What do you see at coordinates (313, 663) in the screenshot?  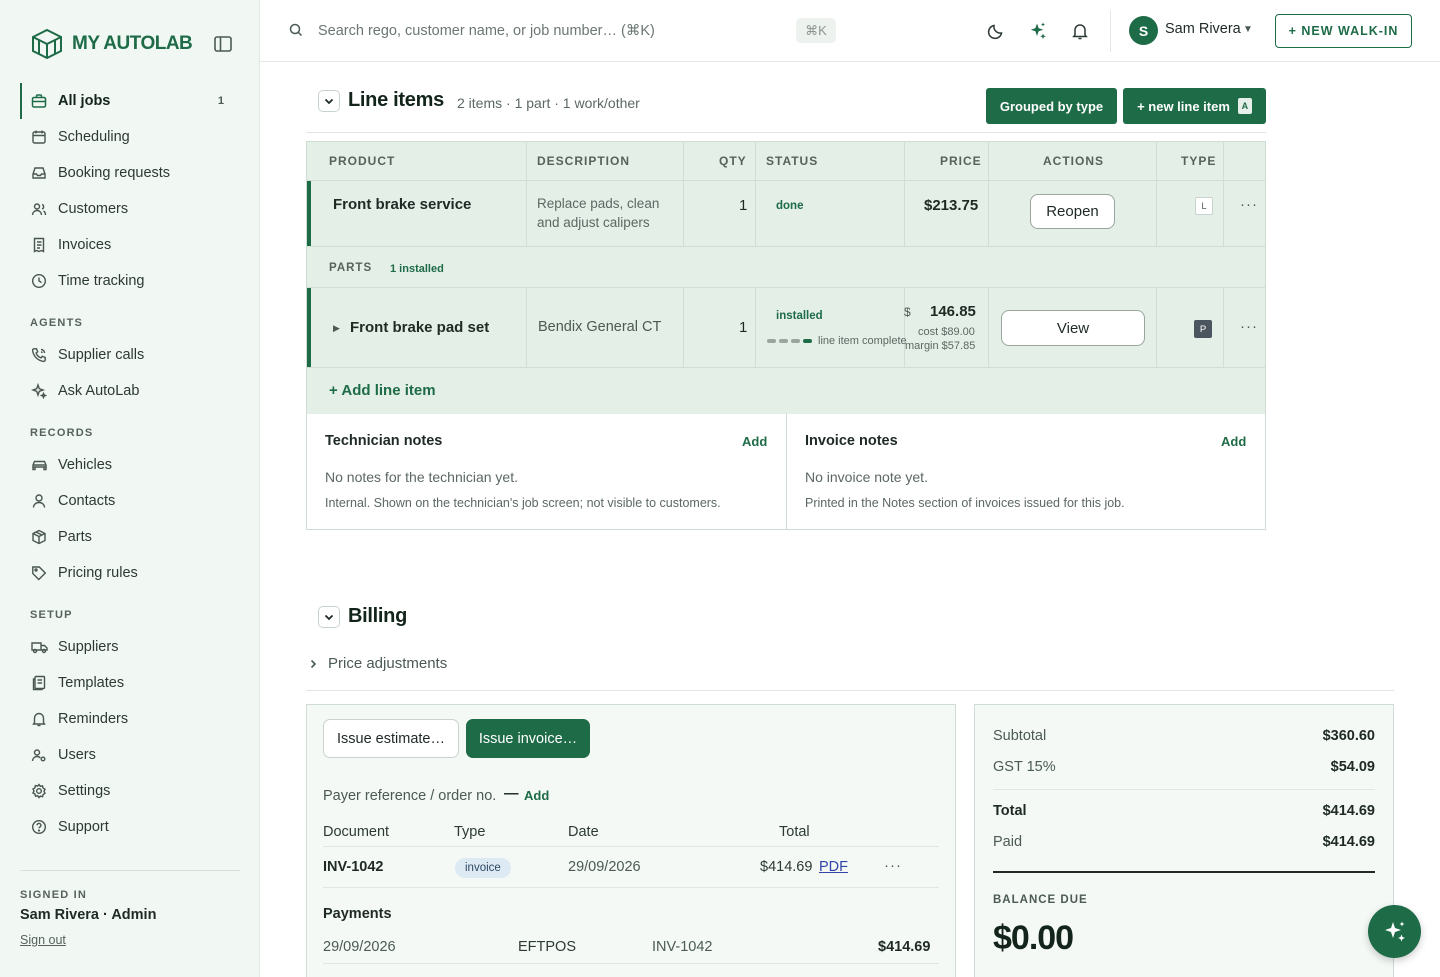 I see `chevron-right-icon` at bounding box center [313, 663].